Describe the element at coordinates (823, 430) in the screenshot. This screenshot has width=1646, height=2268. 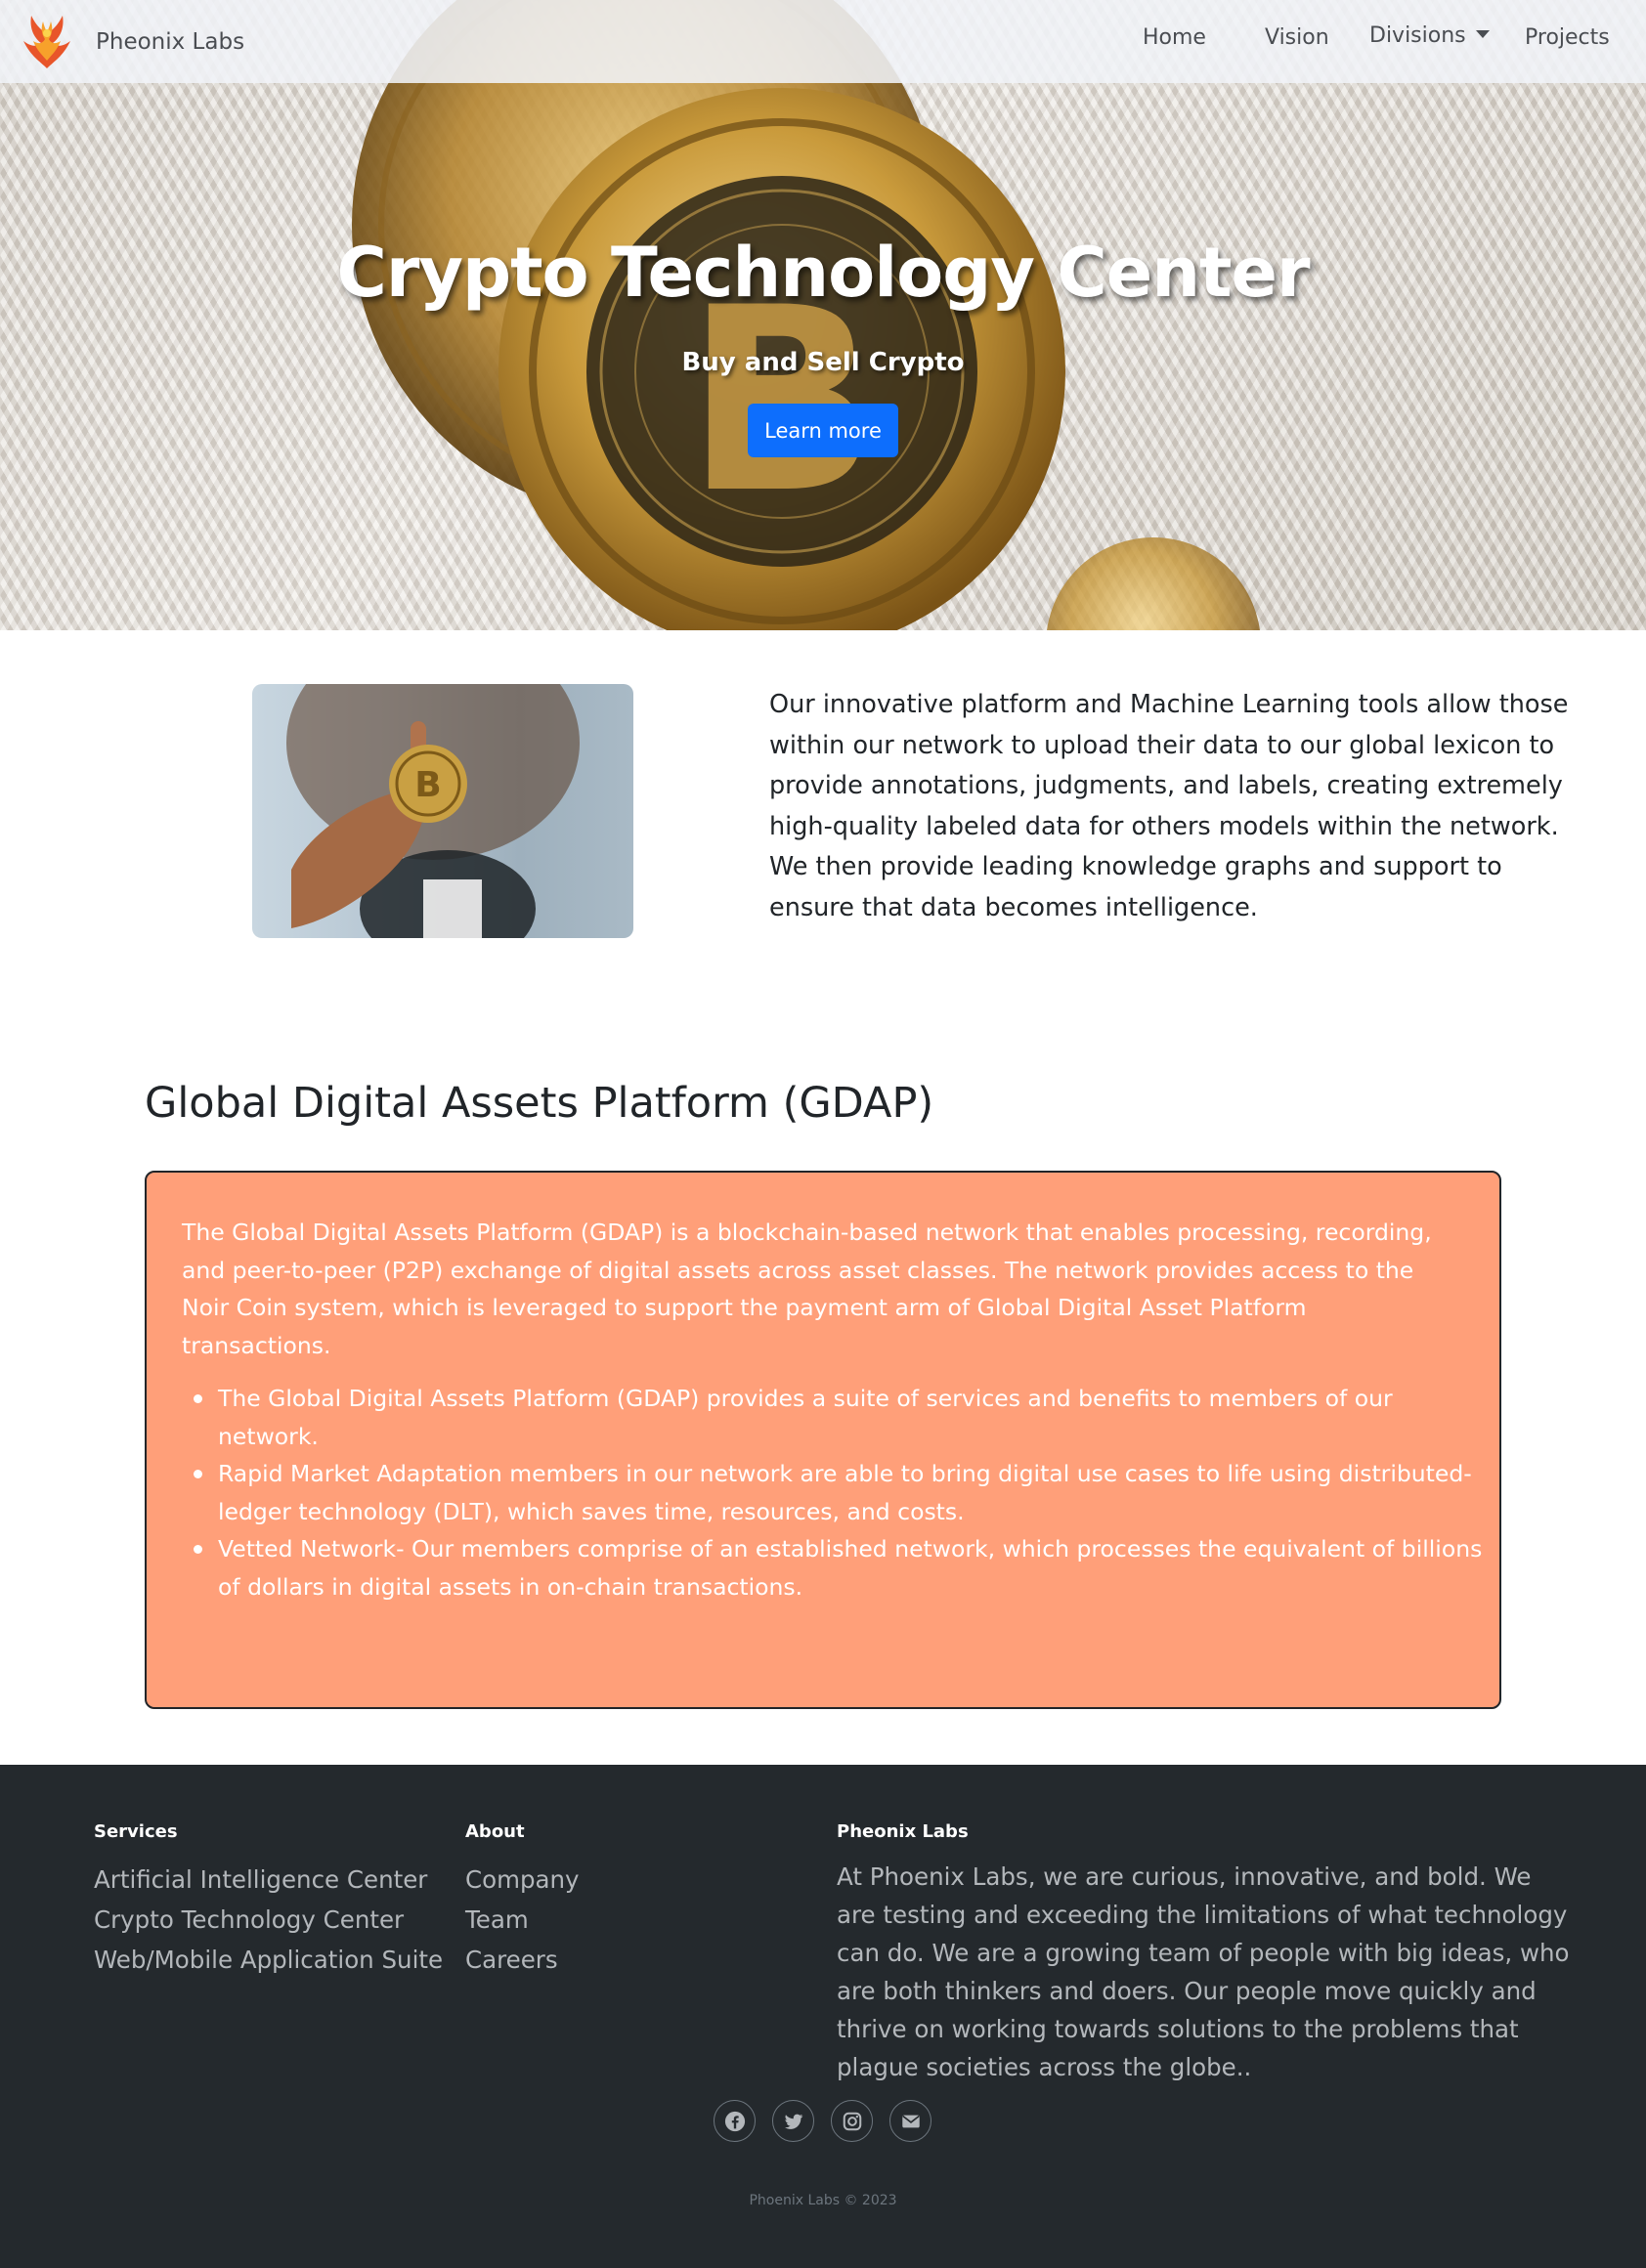
I see `learn-more-button: Learn more` at that location.